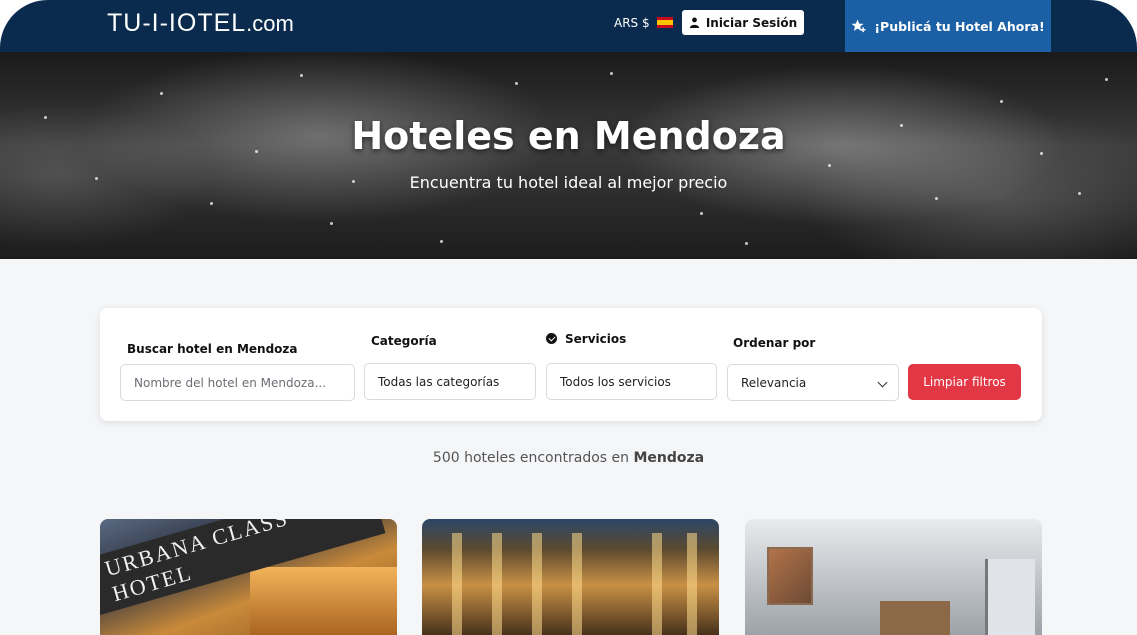 The height and width of the screenshot is (635, 1137). What do you see at coordinates (631, 381) in the screenshot?
I see `services-select: Todos los servicios` at bounding box center [631, 381].